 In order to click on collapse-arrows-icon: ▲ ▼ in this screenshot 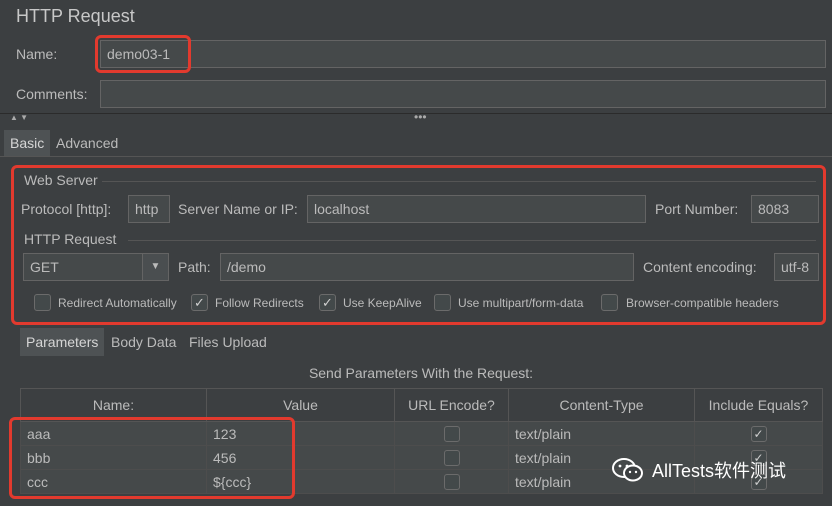, I will do `click(19, 117)`.